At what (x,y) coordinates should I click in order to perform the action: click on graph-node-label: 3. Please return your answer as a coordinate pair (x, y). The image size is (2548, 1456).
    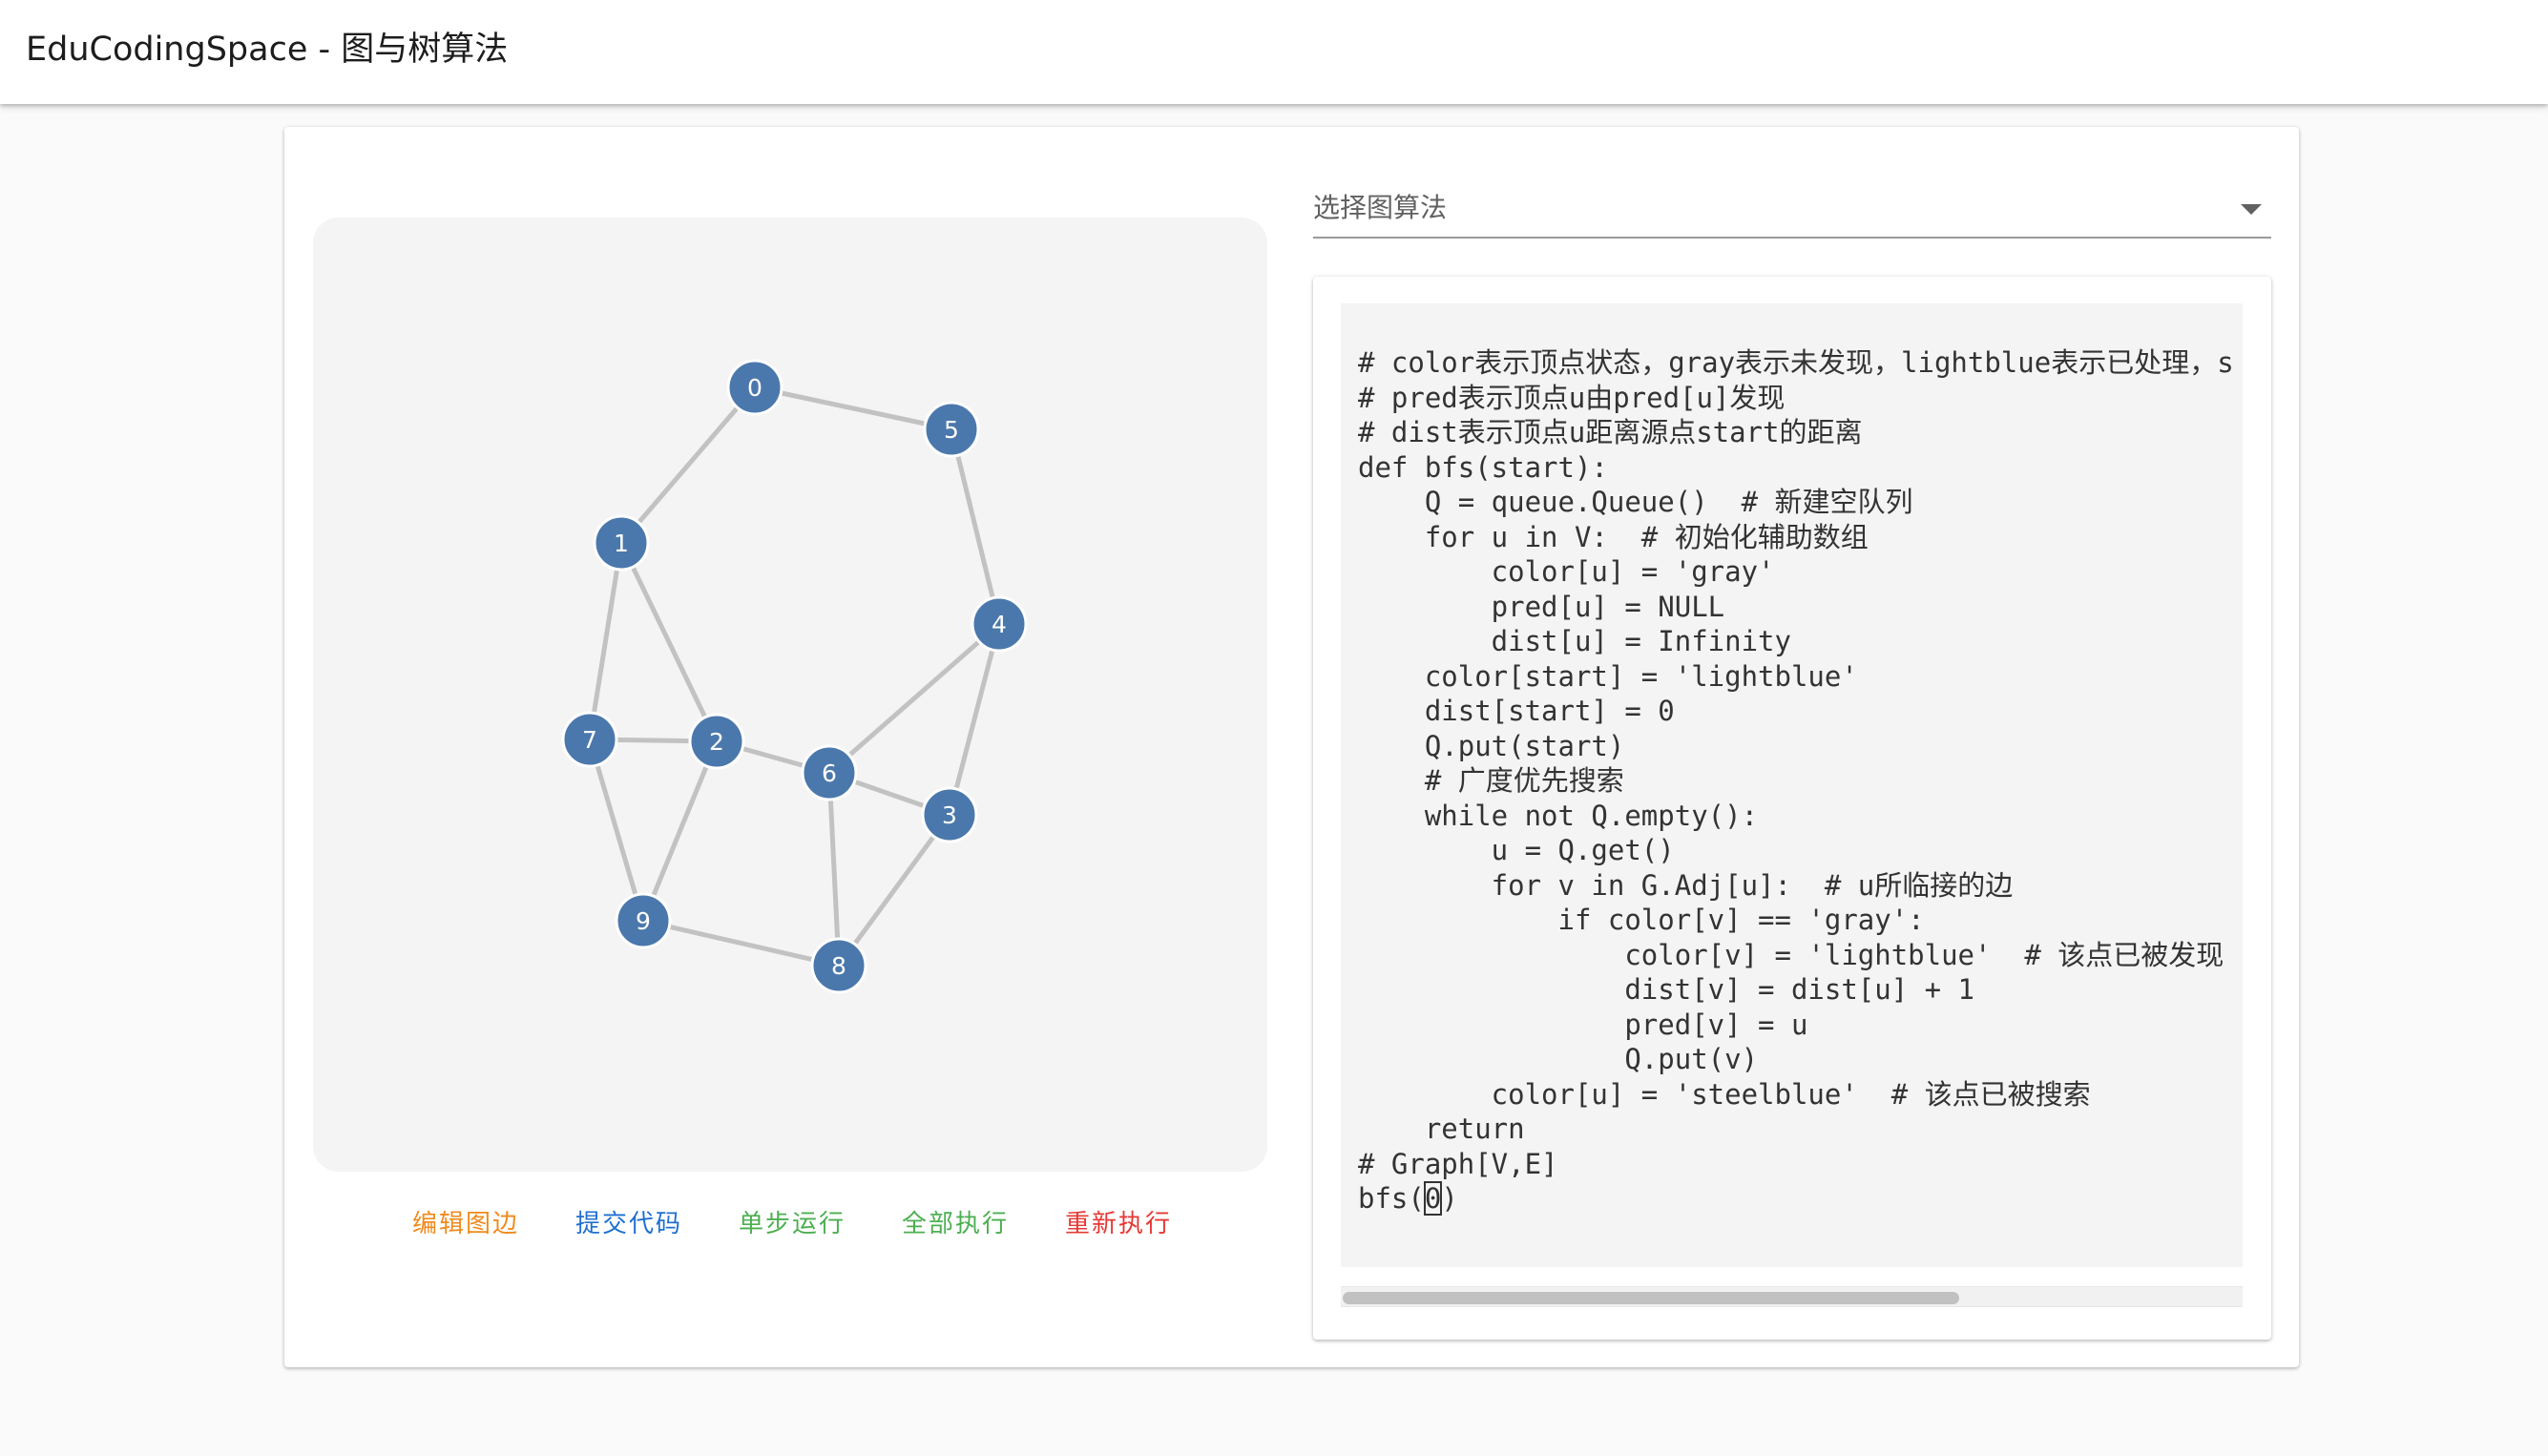
    Looking at the image, I should click on (949, 815).